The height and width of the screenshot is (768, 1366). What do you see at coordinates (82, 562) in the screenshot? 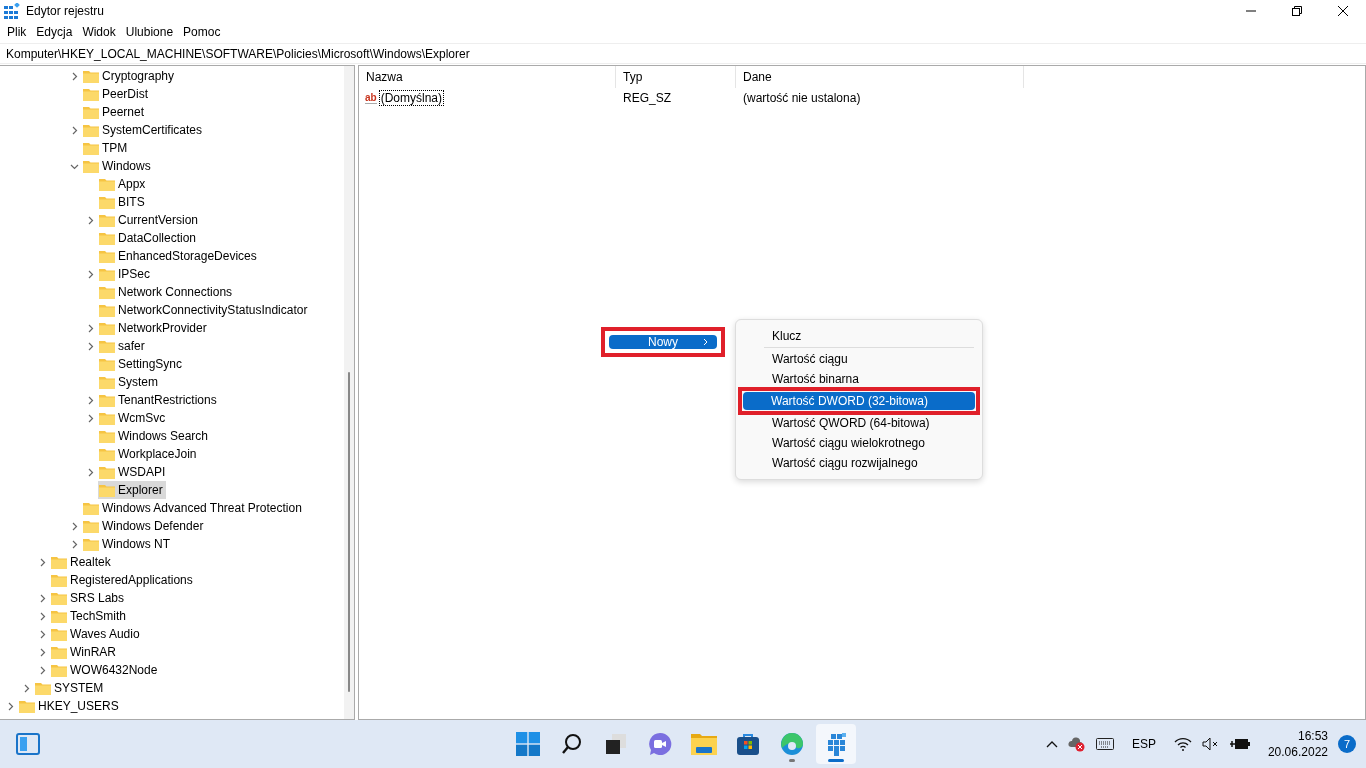
I see `tree-item: Realtek` at bounding box center [82, 562].